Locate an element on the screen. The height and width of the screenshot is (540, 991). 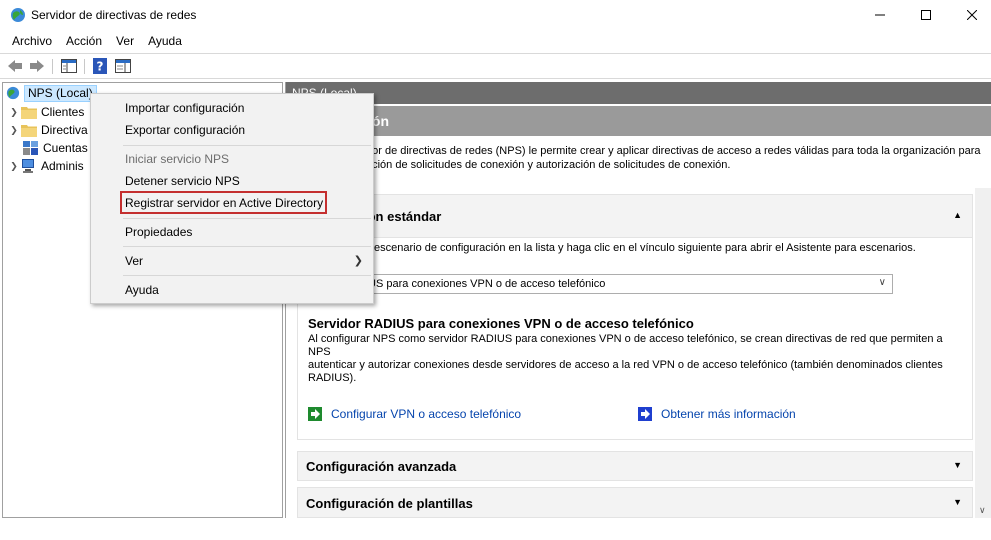
tree-item-label: Cuentas is located at coordinates (65, 148).